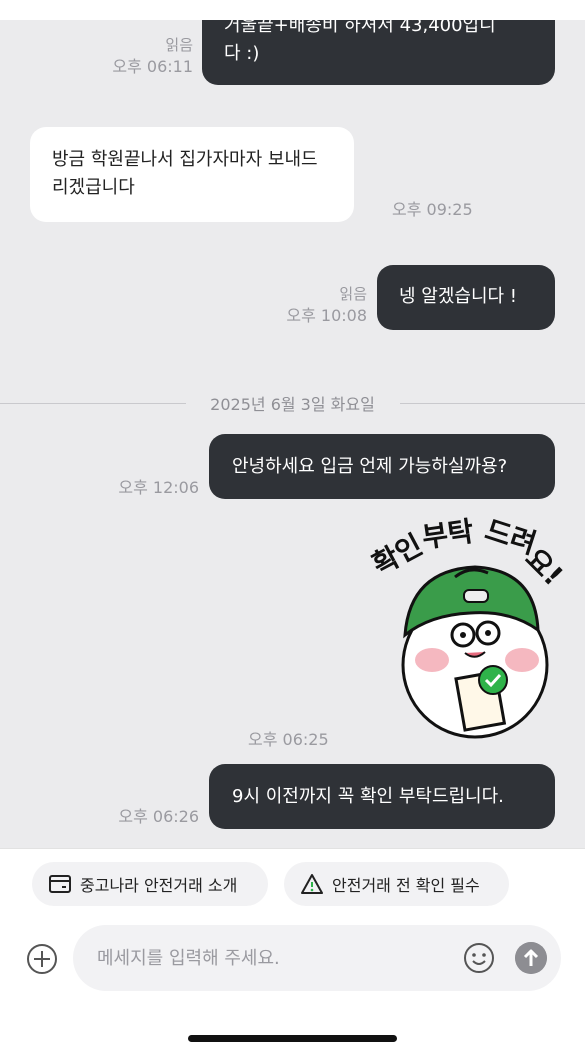  I want to click on message-bubble-sent: 안녕하세요 입금 언제 가능하실까용?, so click(382, 466).